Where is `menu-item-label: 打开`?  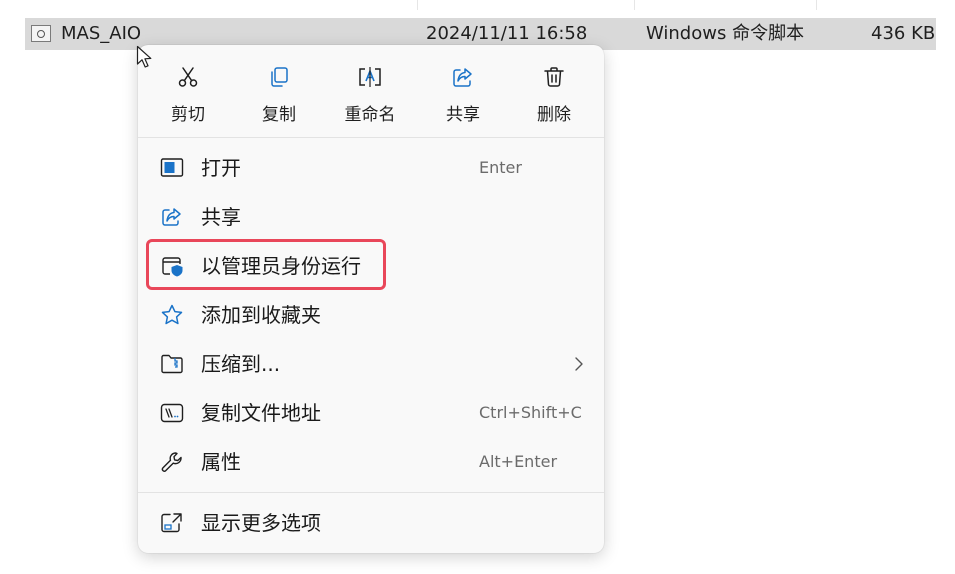
menu-item-label: 打开 is located at coordinates (221, 168).